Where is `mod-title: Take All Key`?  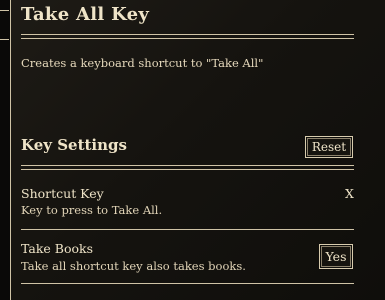
mod-title: Take All Key is located at coordinates (85, 14).